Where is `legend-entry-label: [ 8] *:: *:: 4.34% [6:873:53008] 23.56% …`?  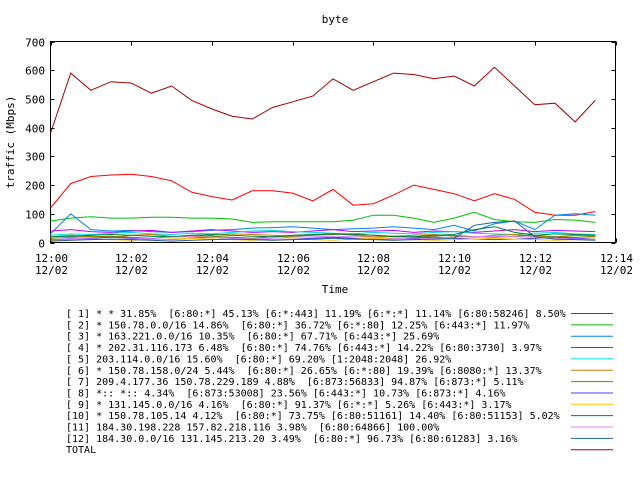 legend-entry-label: [ 8] *:: *:: 4.34% [6:873:53008] 23.56% … is located at coordinates (286, 393).